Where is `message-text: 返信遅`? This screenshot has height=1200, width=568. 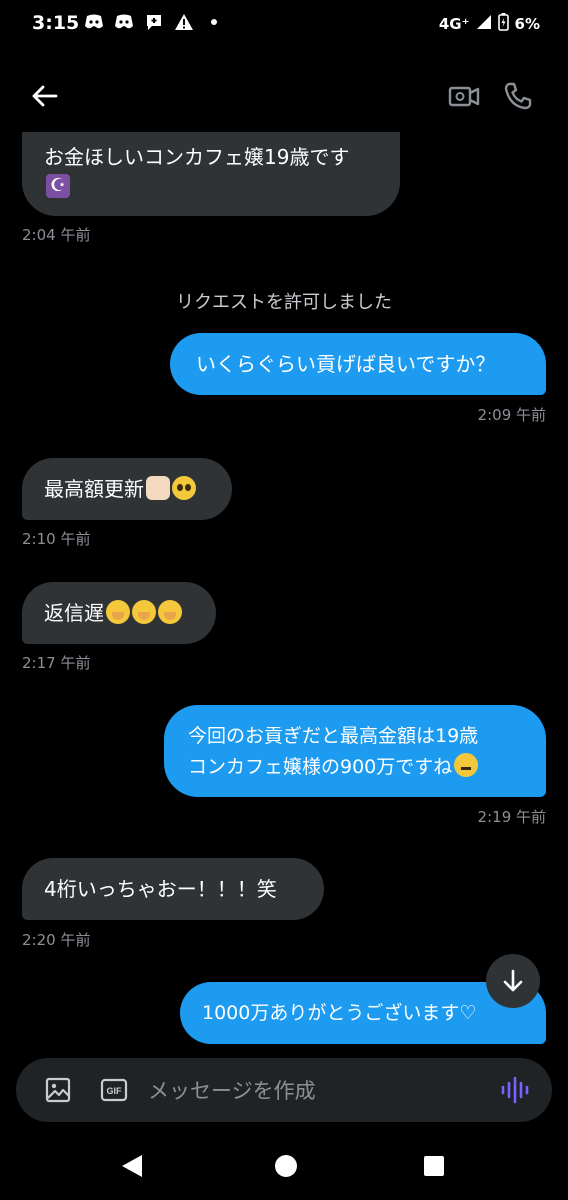 message-text: 返信遅 is located at coordinates (74, 613).